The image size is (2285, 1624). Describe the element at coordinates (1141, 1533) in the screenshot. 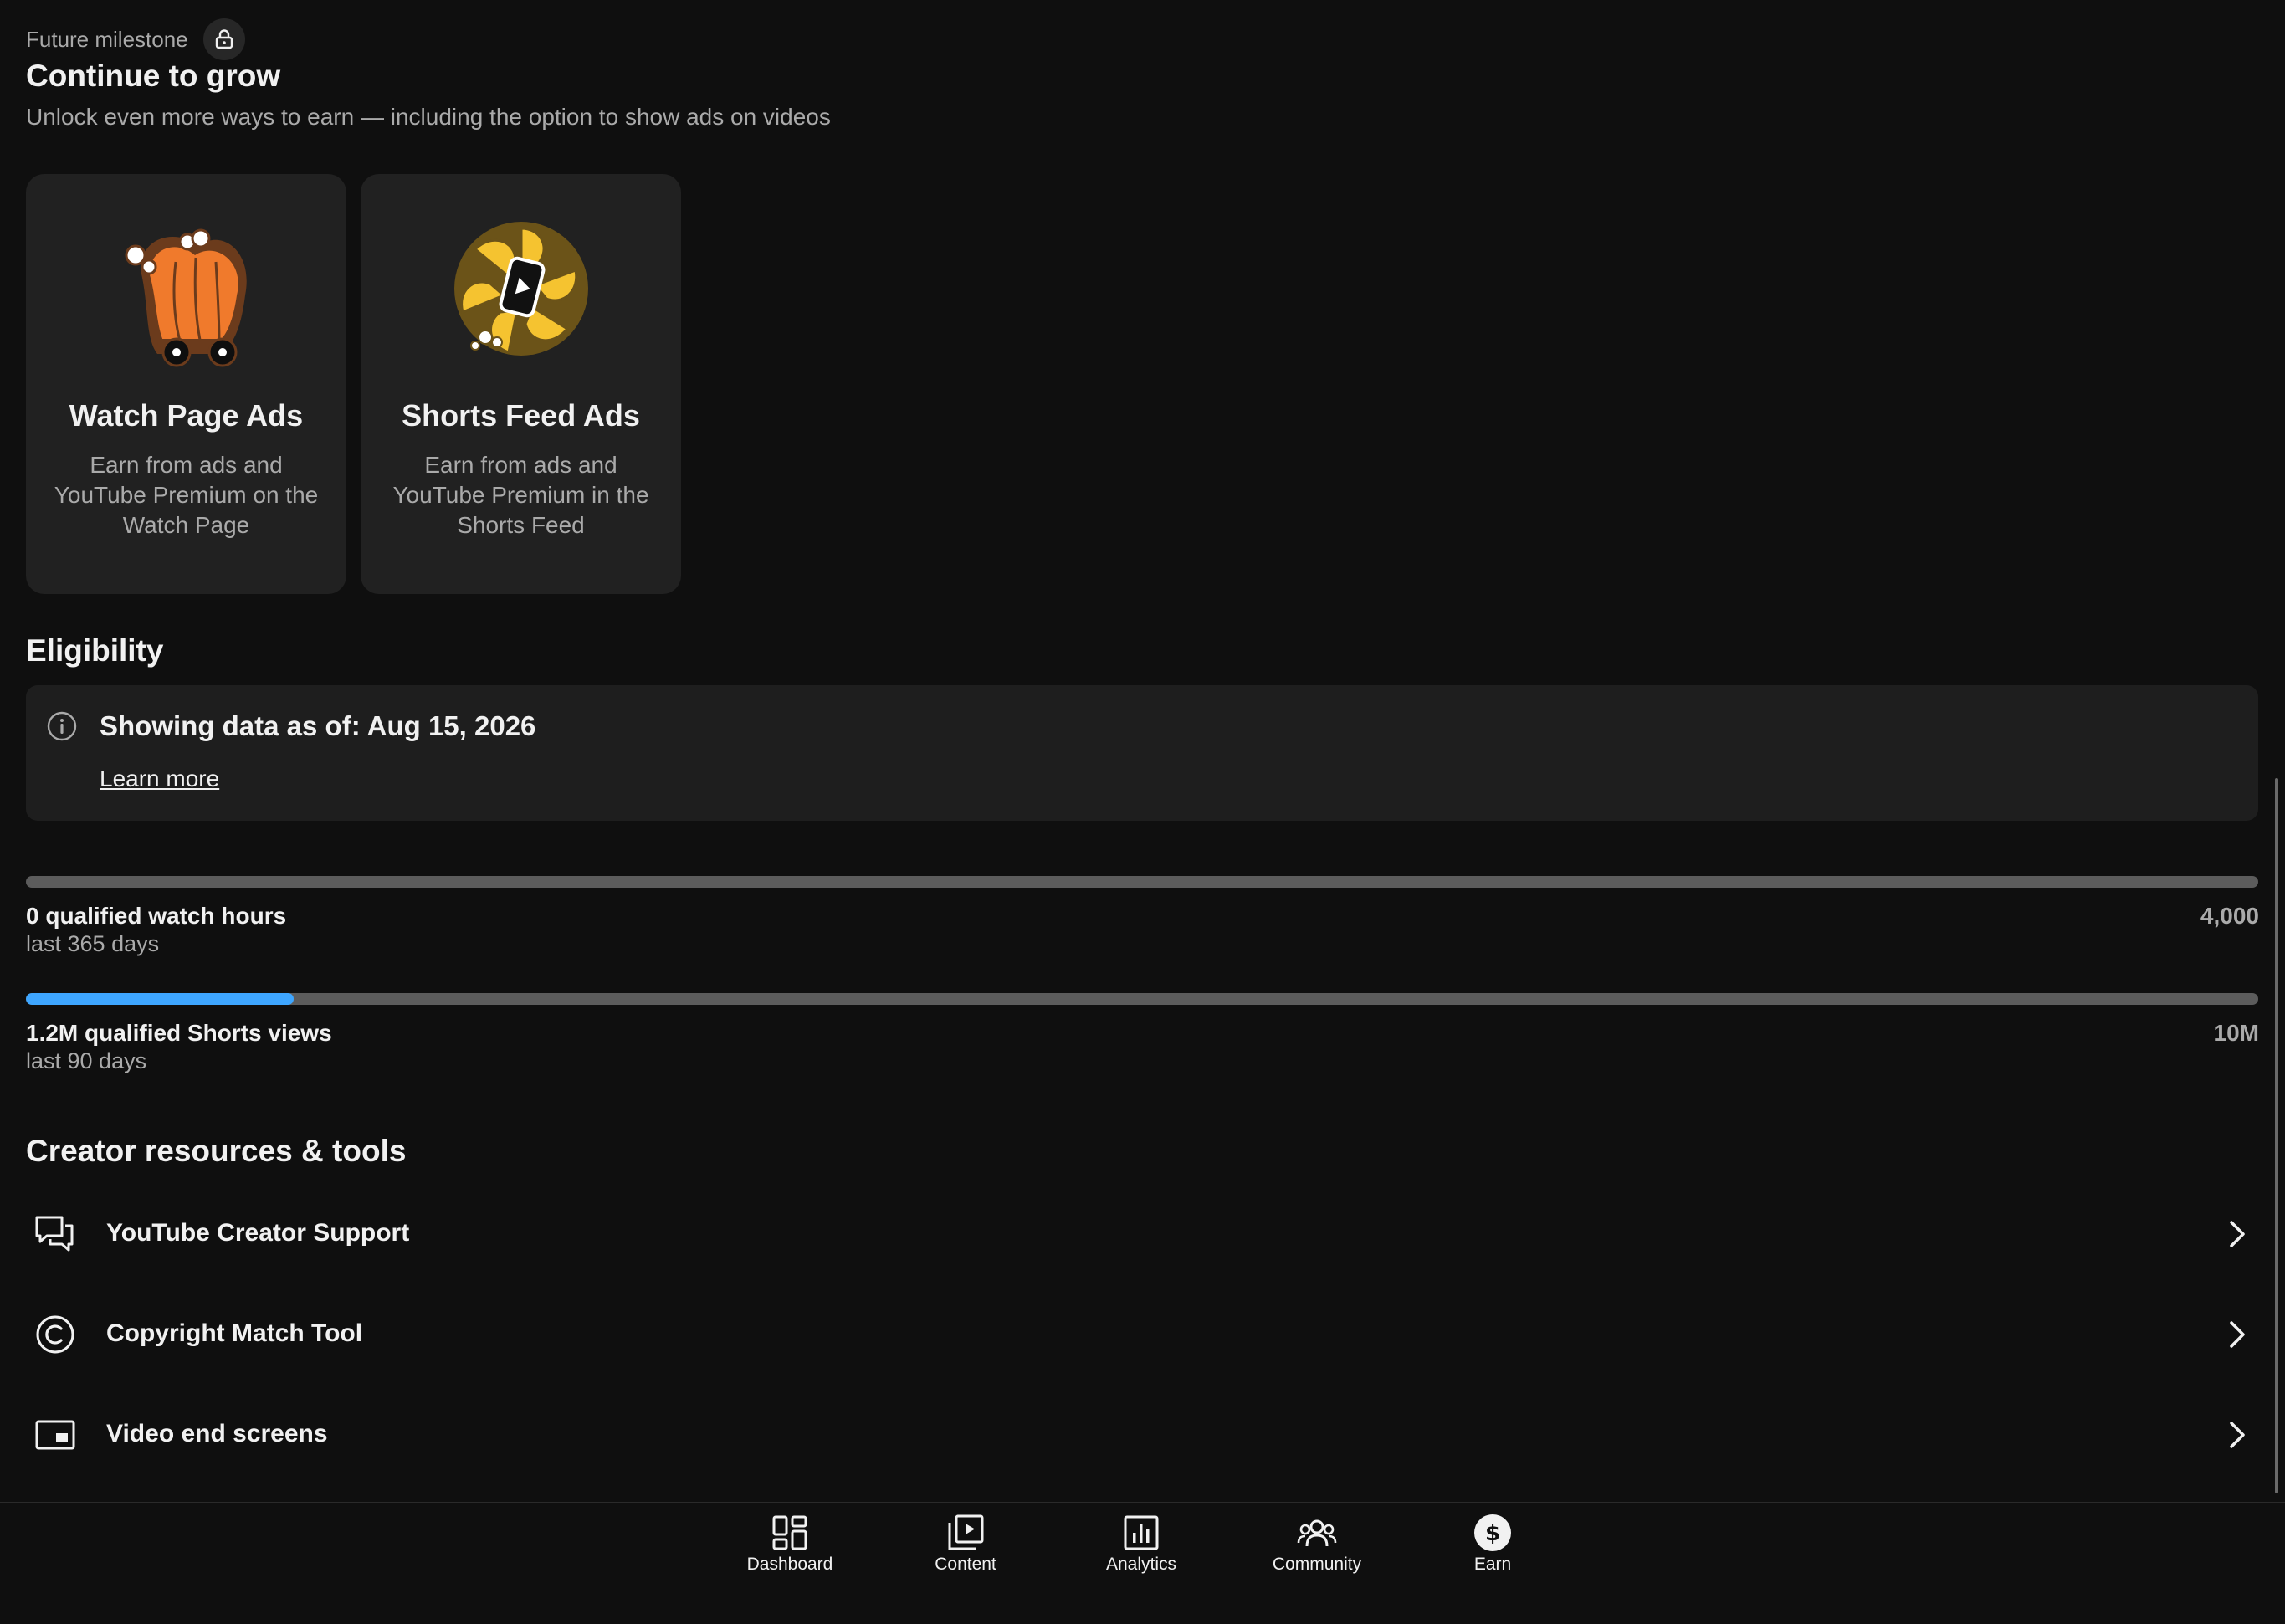

I see `analytics-icon` at that location.